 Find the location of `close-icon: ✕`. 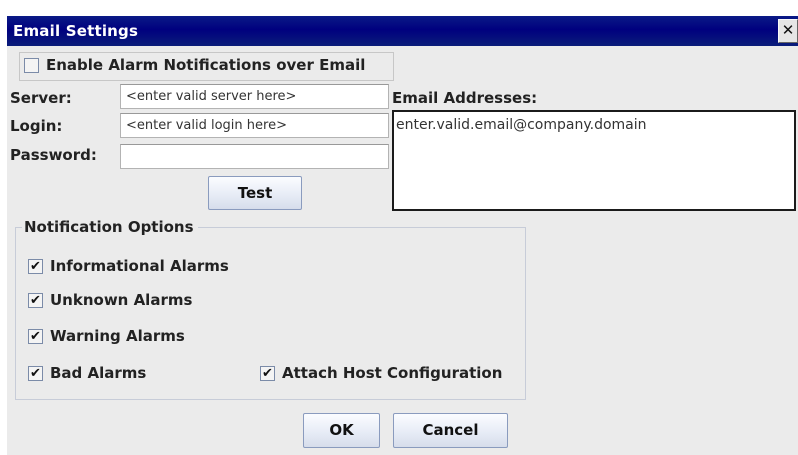

close-icon: ✕ is located at coordinates (788, 30).